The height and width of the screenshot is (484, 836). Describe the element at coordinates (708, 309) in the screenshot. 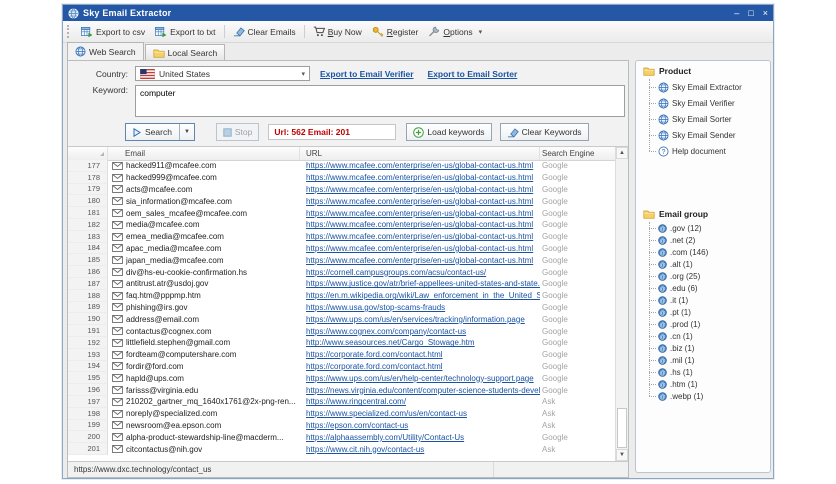

I see `email-group-item-pt-1: @ .pt (1)` at that location.